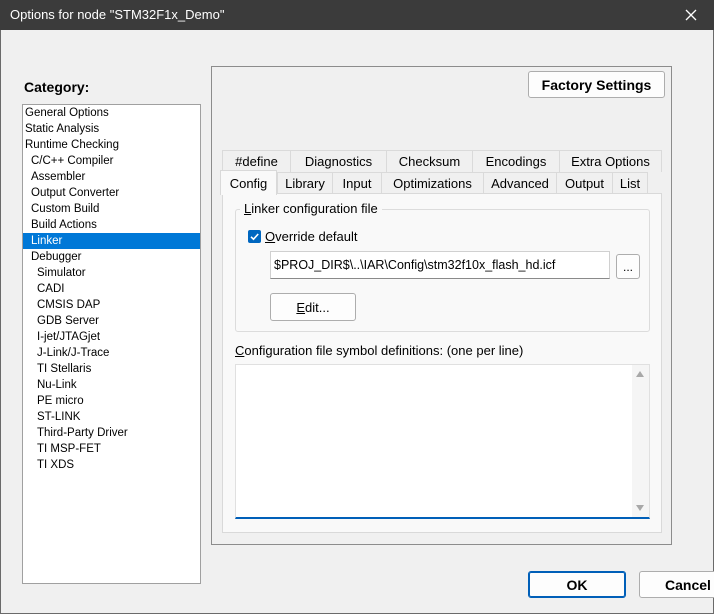 The width and height of the screenshot is (714, 614). I want to click on linker-config-group-title: Linker configuration file, so click(311, 208).